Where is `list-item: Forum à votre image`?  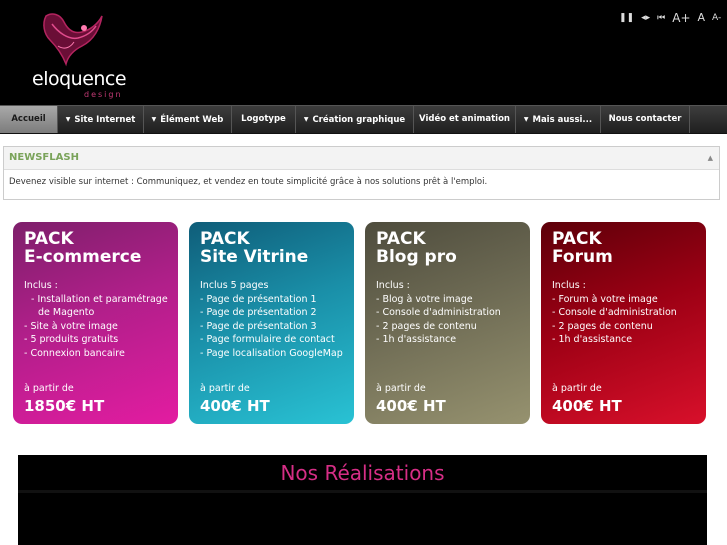
list-item: Forum à votre image is located at coordinates (629, 300).